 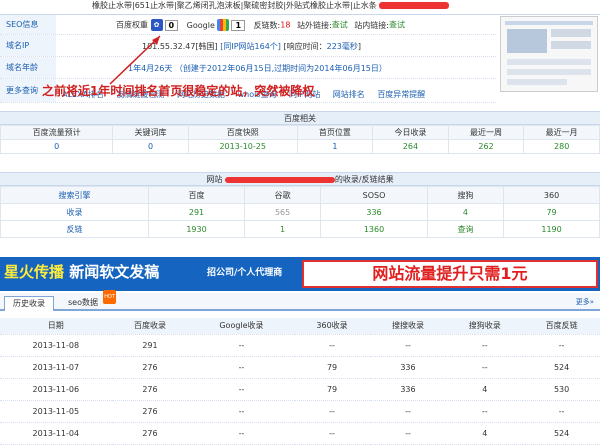 I want to click on index-title-suffix: 的收录/反链结果, so click(x=364, y=179).